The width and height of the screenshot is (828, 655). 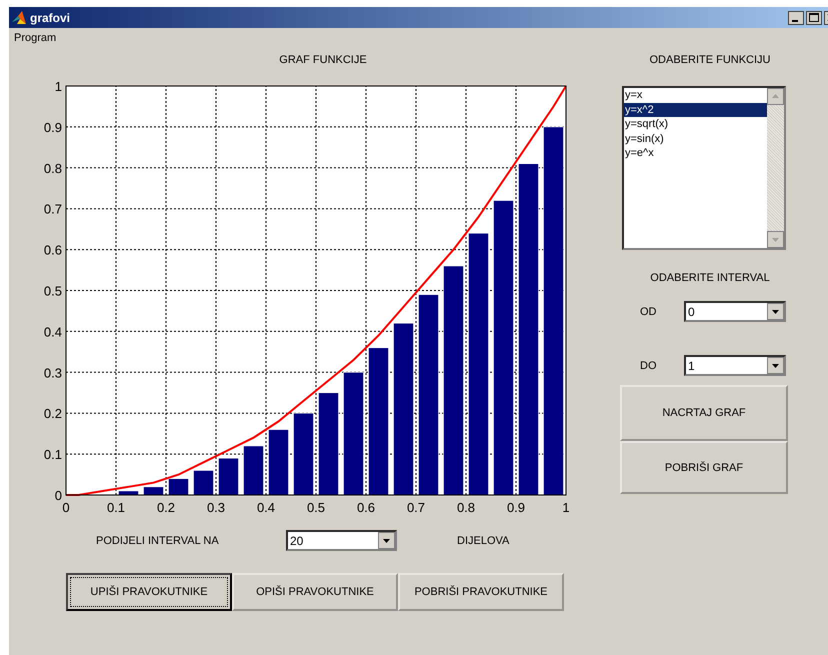 What do you see at coordinates (775, 168) in the screenshot?
I see `scroll-bar` at bounding box center [775, 168].